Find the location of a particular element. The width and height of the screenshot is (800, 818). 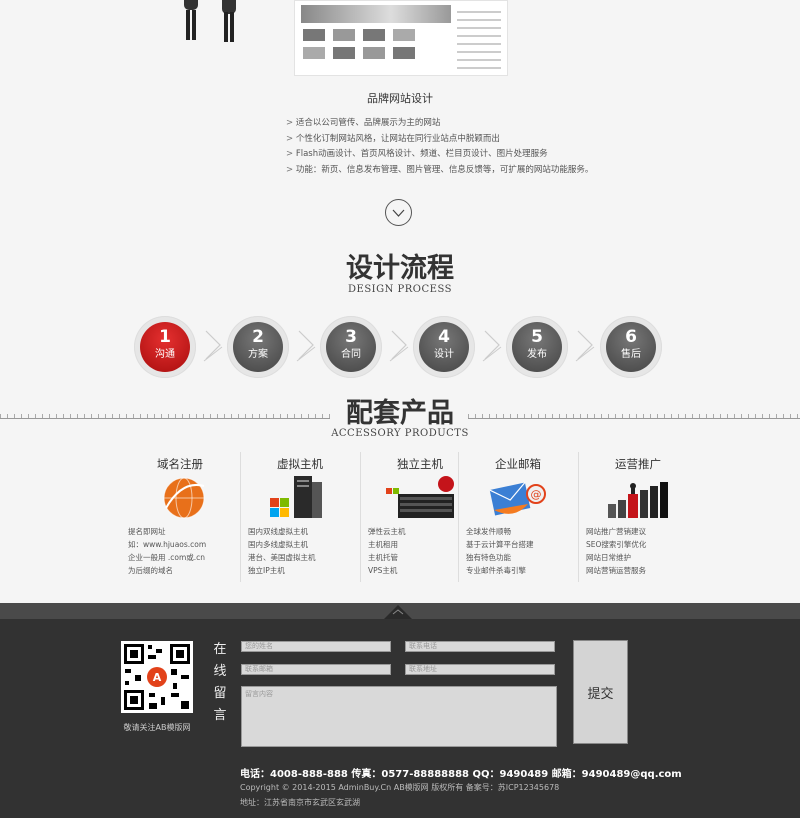

process-step-4: 4 设计 is located at coordinates (444, 347).